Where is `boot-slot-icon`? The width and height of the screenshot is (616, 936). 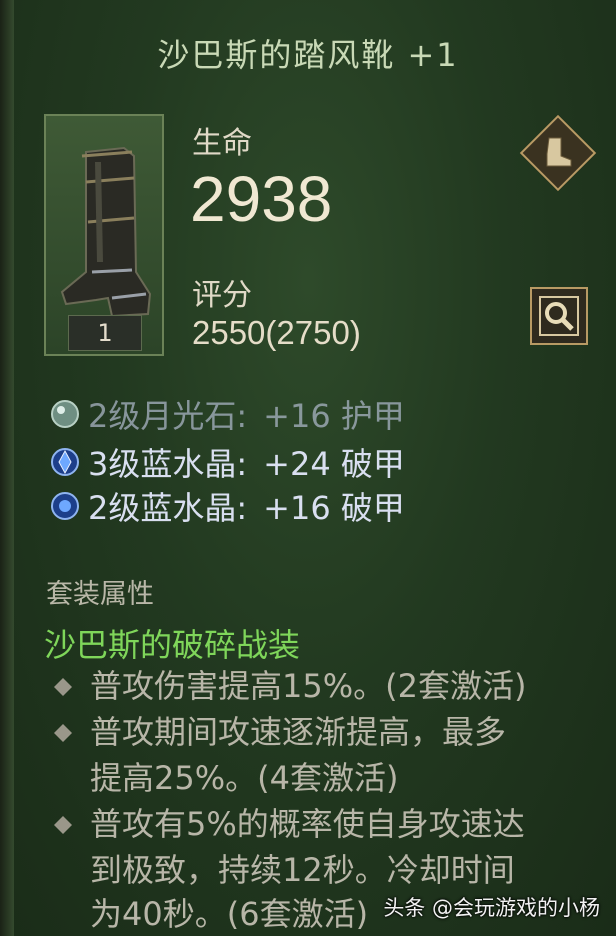 boot-slot-icon is located at coordinates (559, 152).